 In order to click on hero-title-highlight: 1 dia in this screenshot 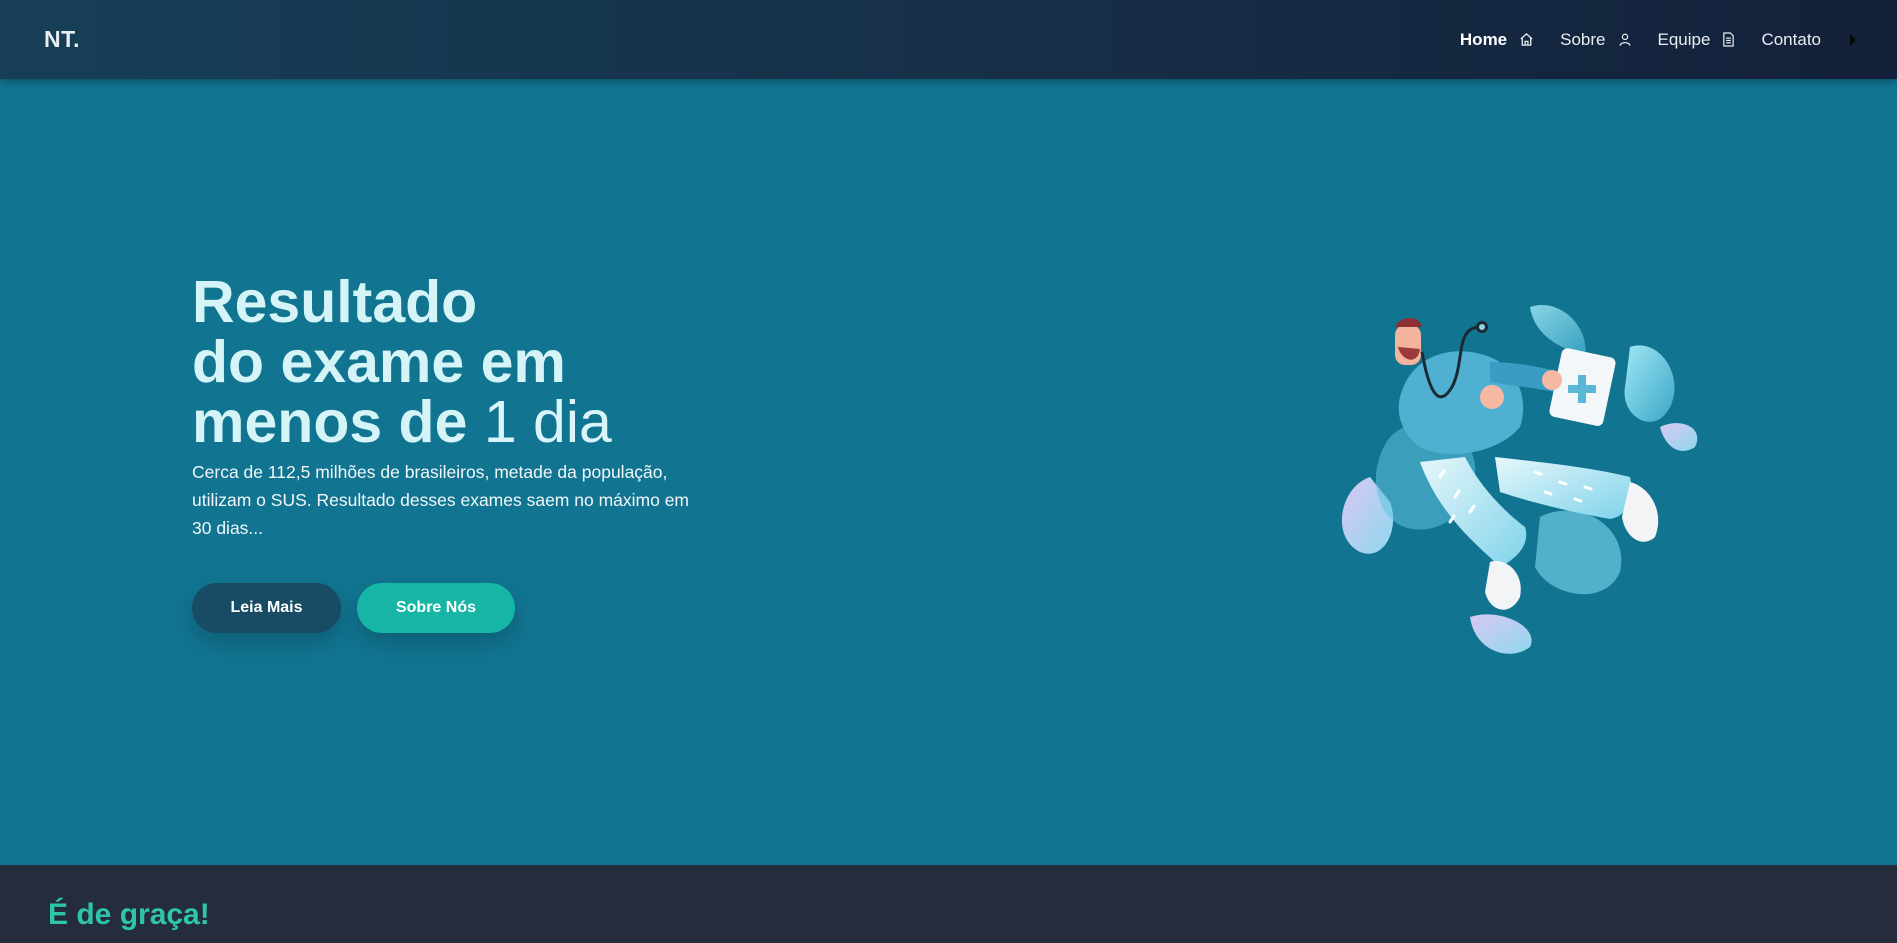, I will do `click(547, 422)`.